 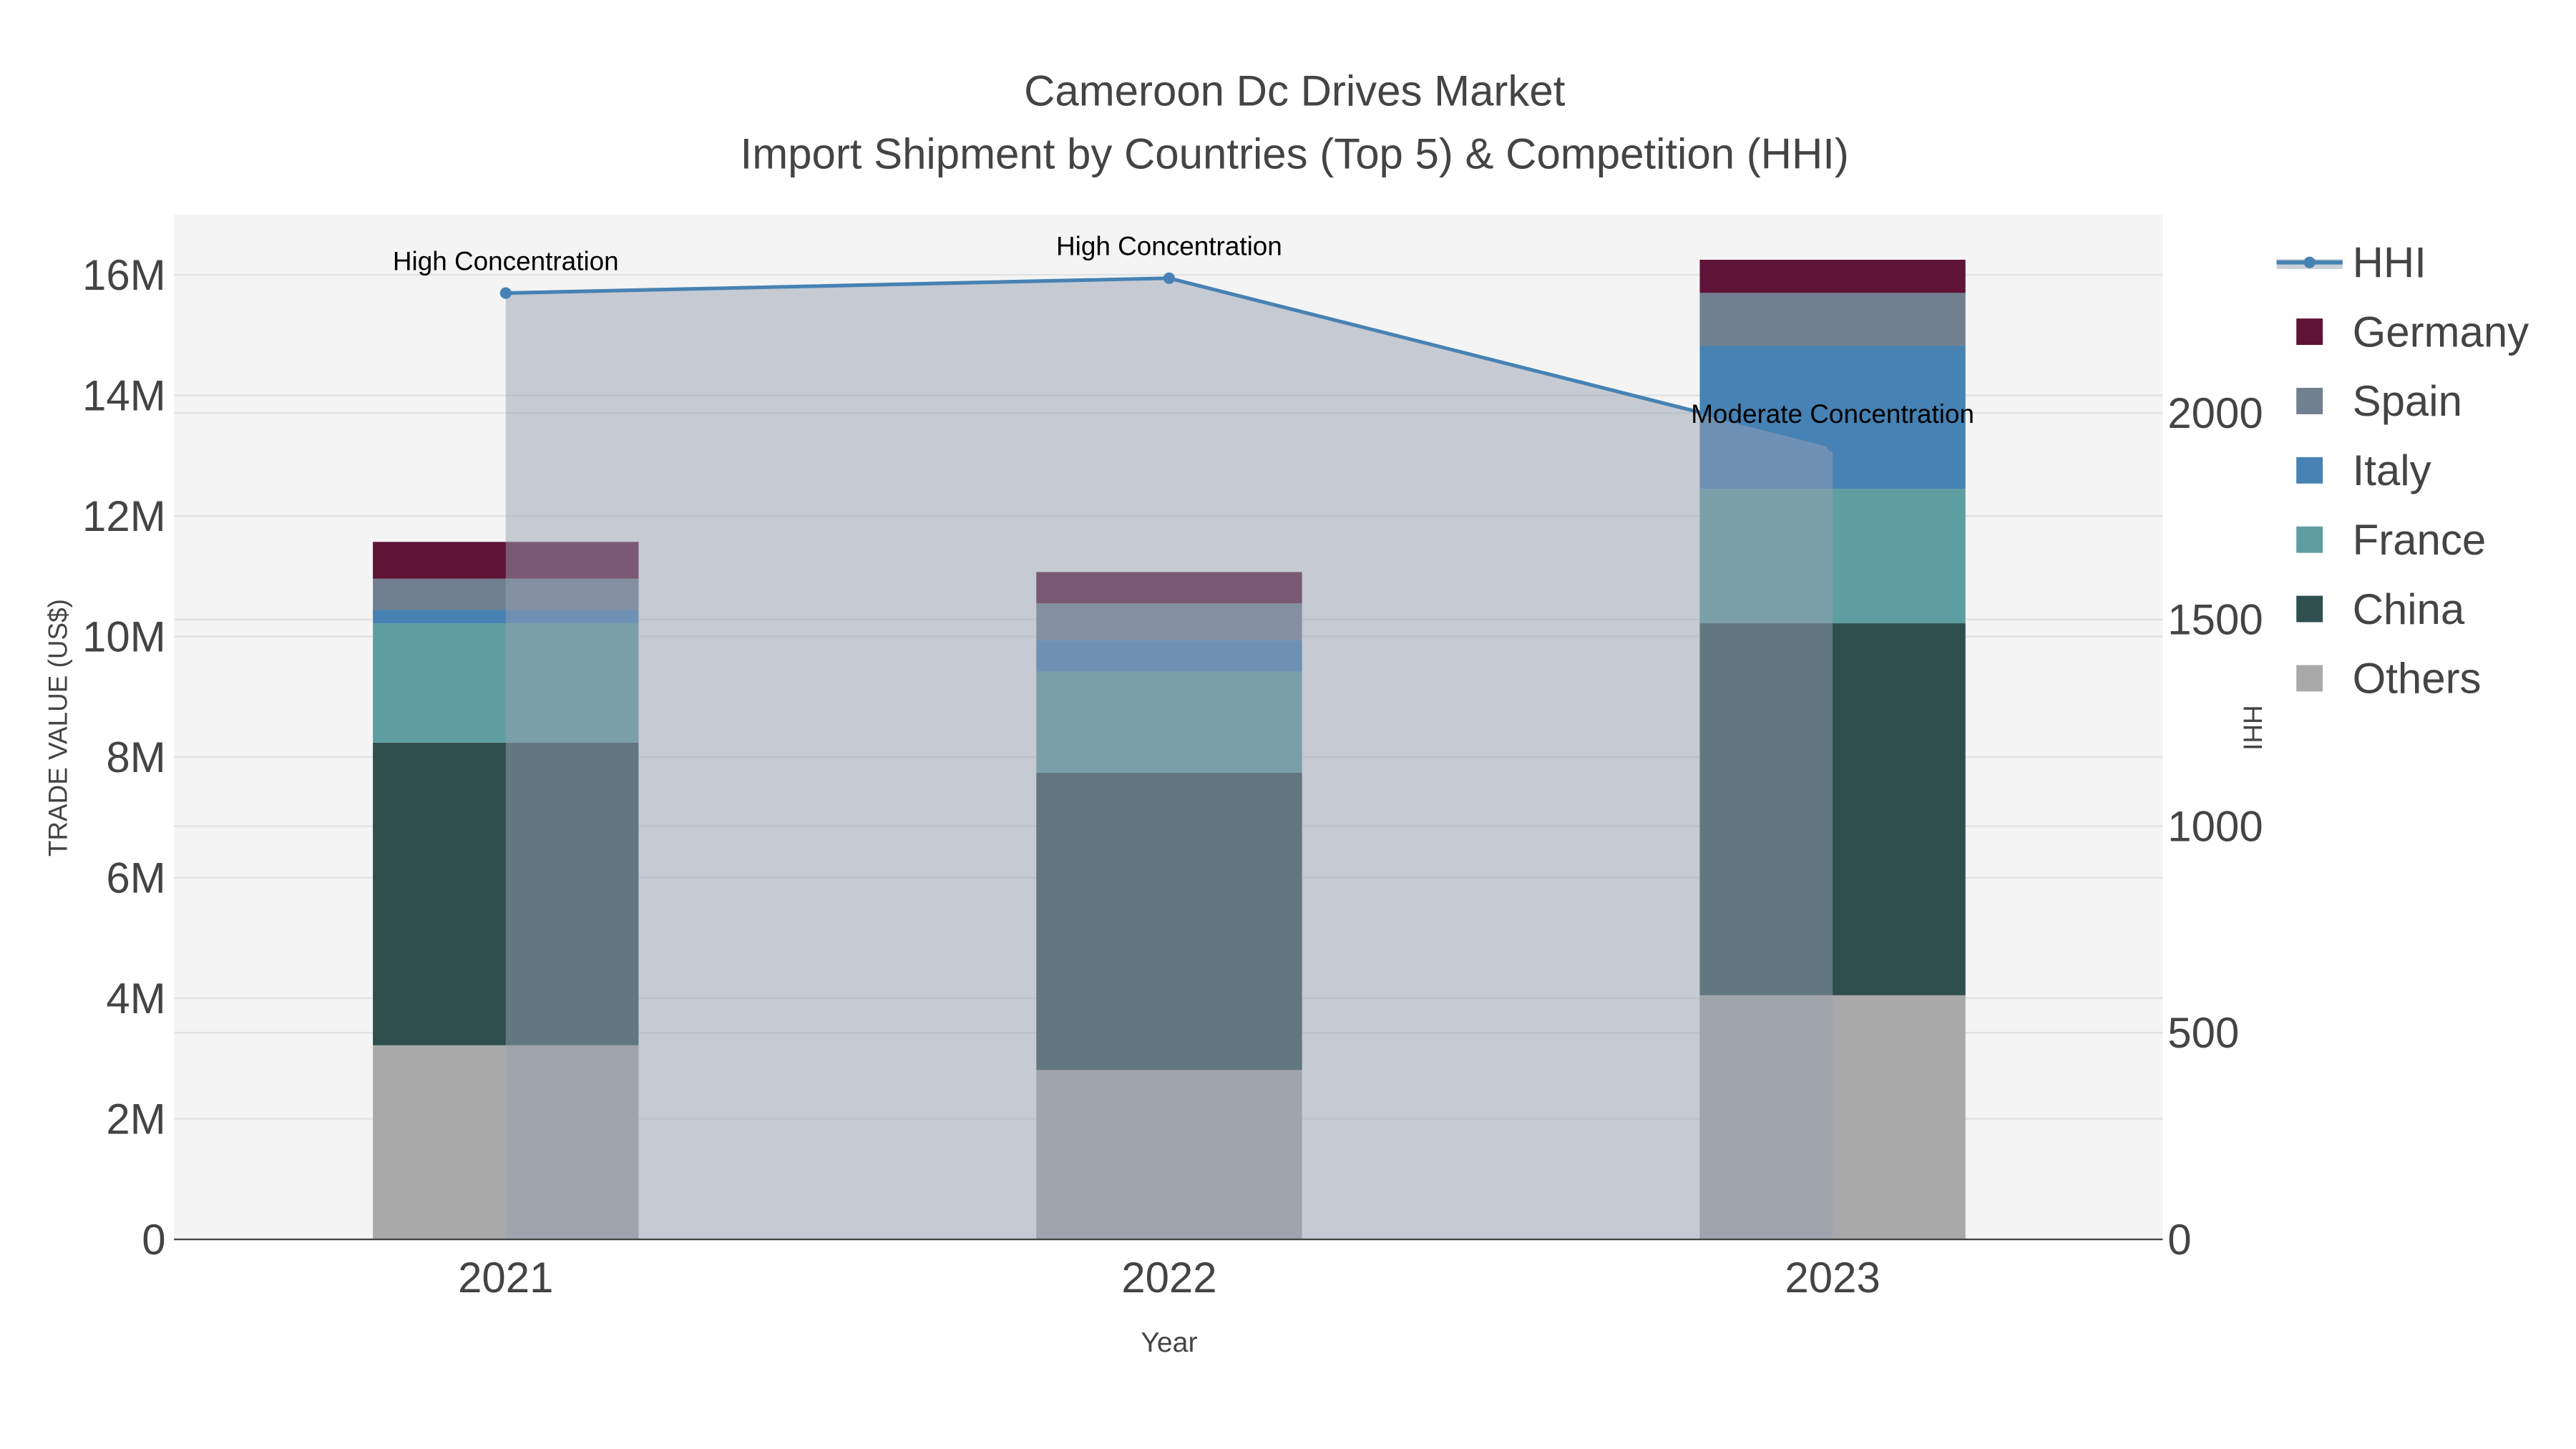 What do you see at coordinates (2309, 332) in the screenshot?
I see `legend-swatch-germany` at bounding box center [2309, 332].